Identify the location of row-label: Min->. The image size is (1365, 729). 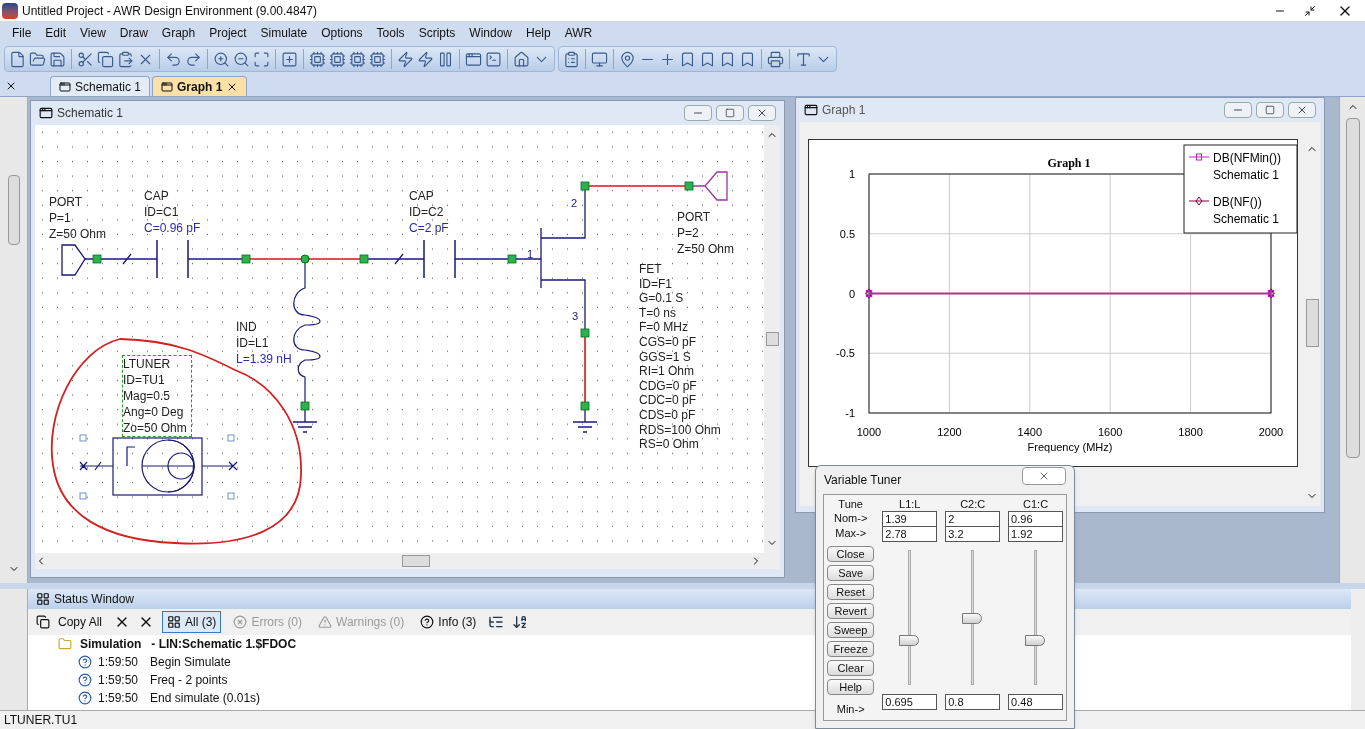
(850, 709).